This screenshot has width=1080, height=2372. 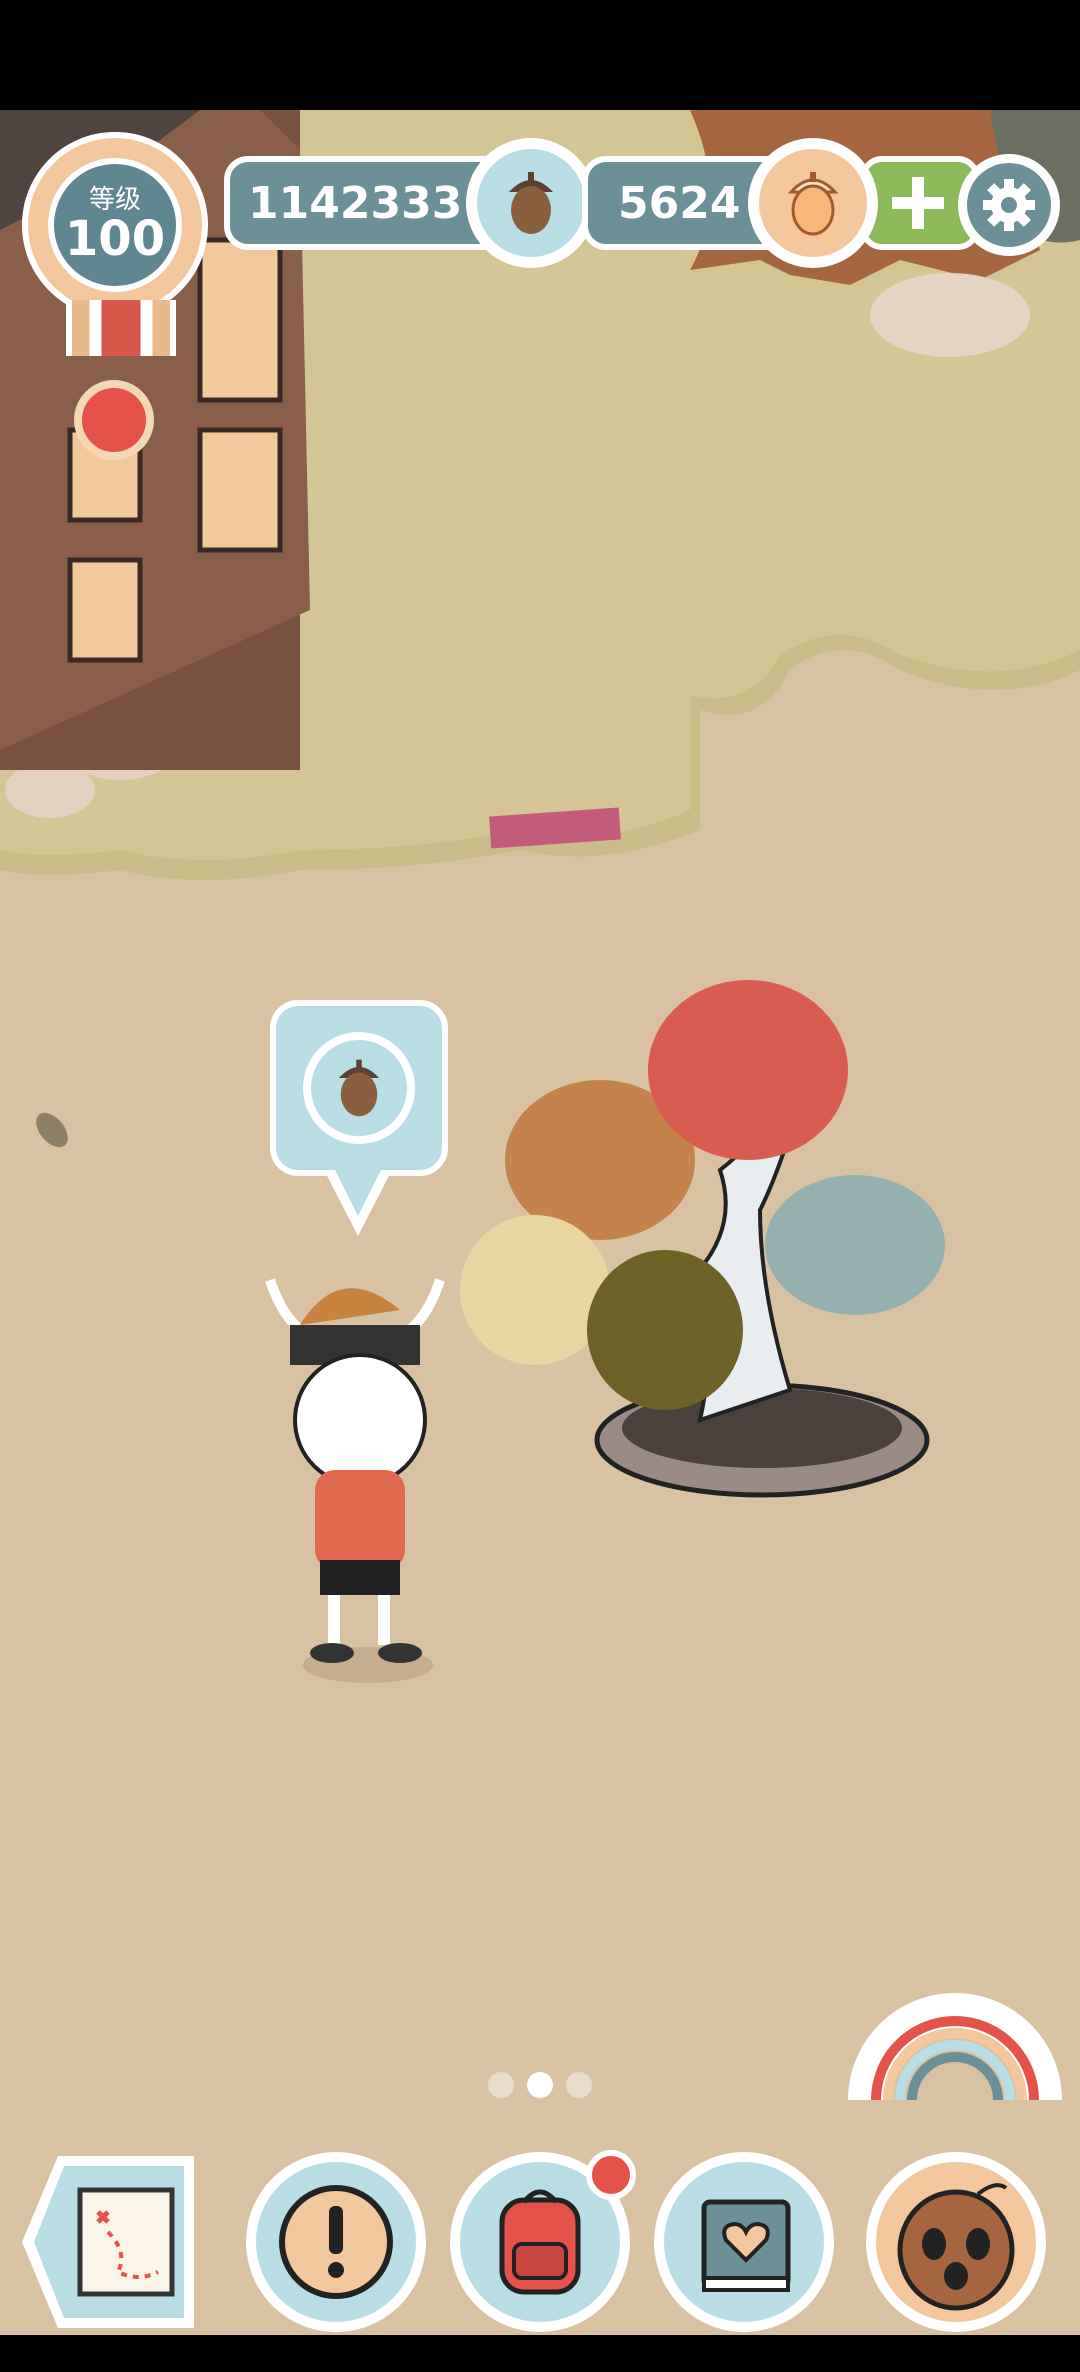 I want to click on friend-button, so click(x=956, y=2242).